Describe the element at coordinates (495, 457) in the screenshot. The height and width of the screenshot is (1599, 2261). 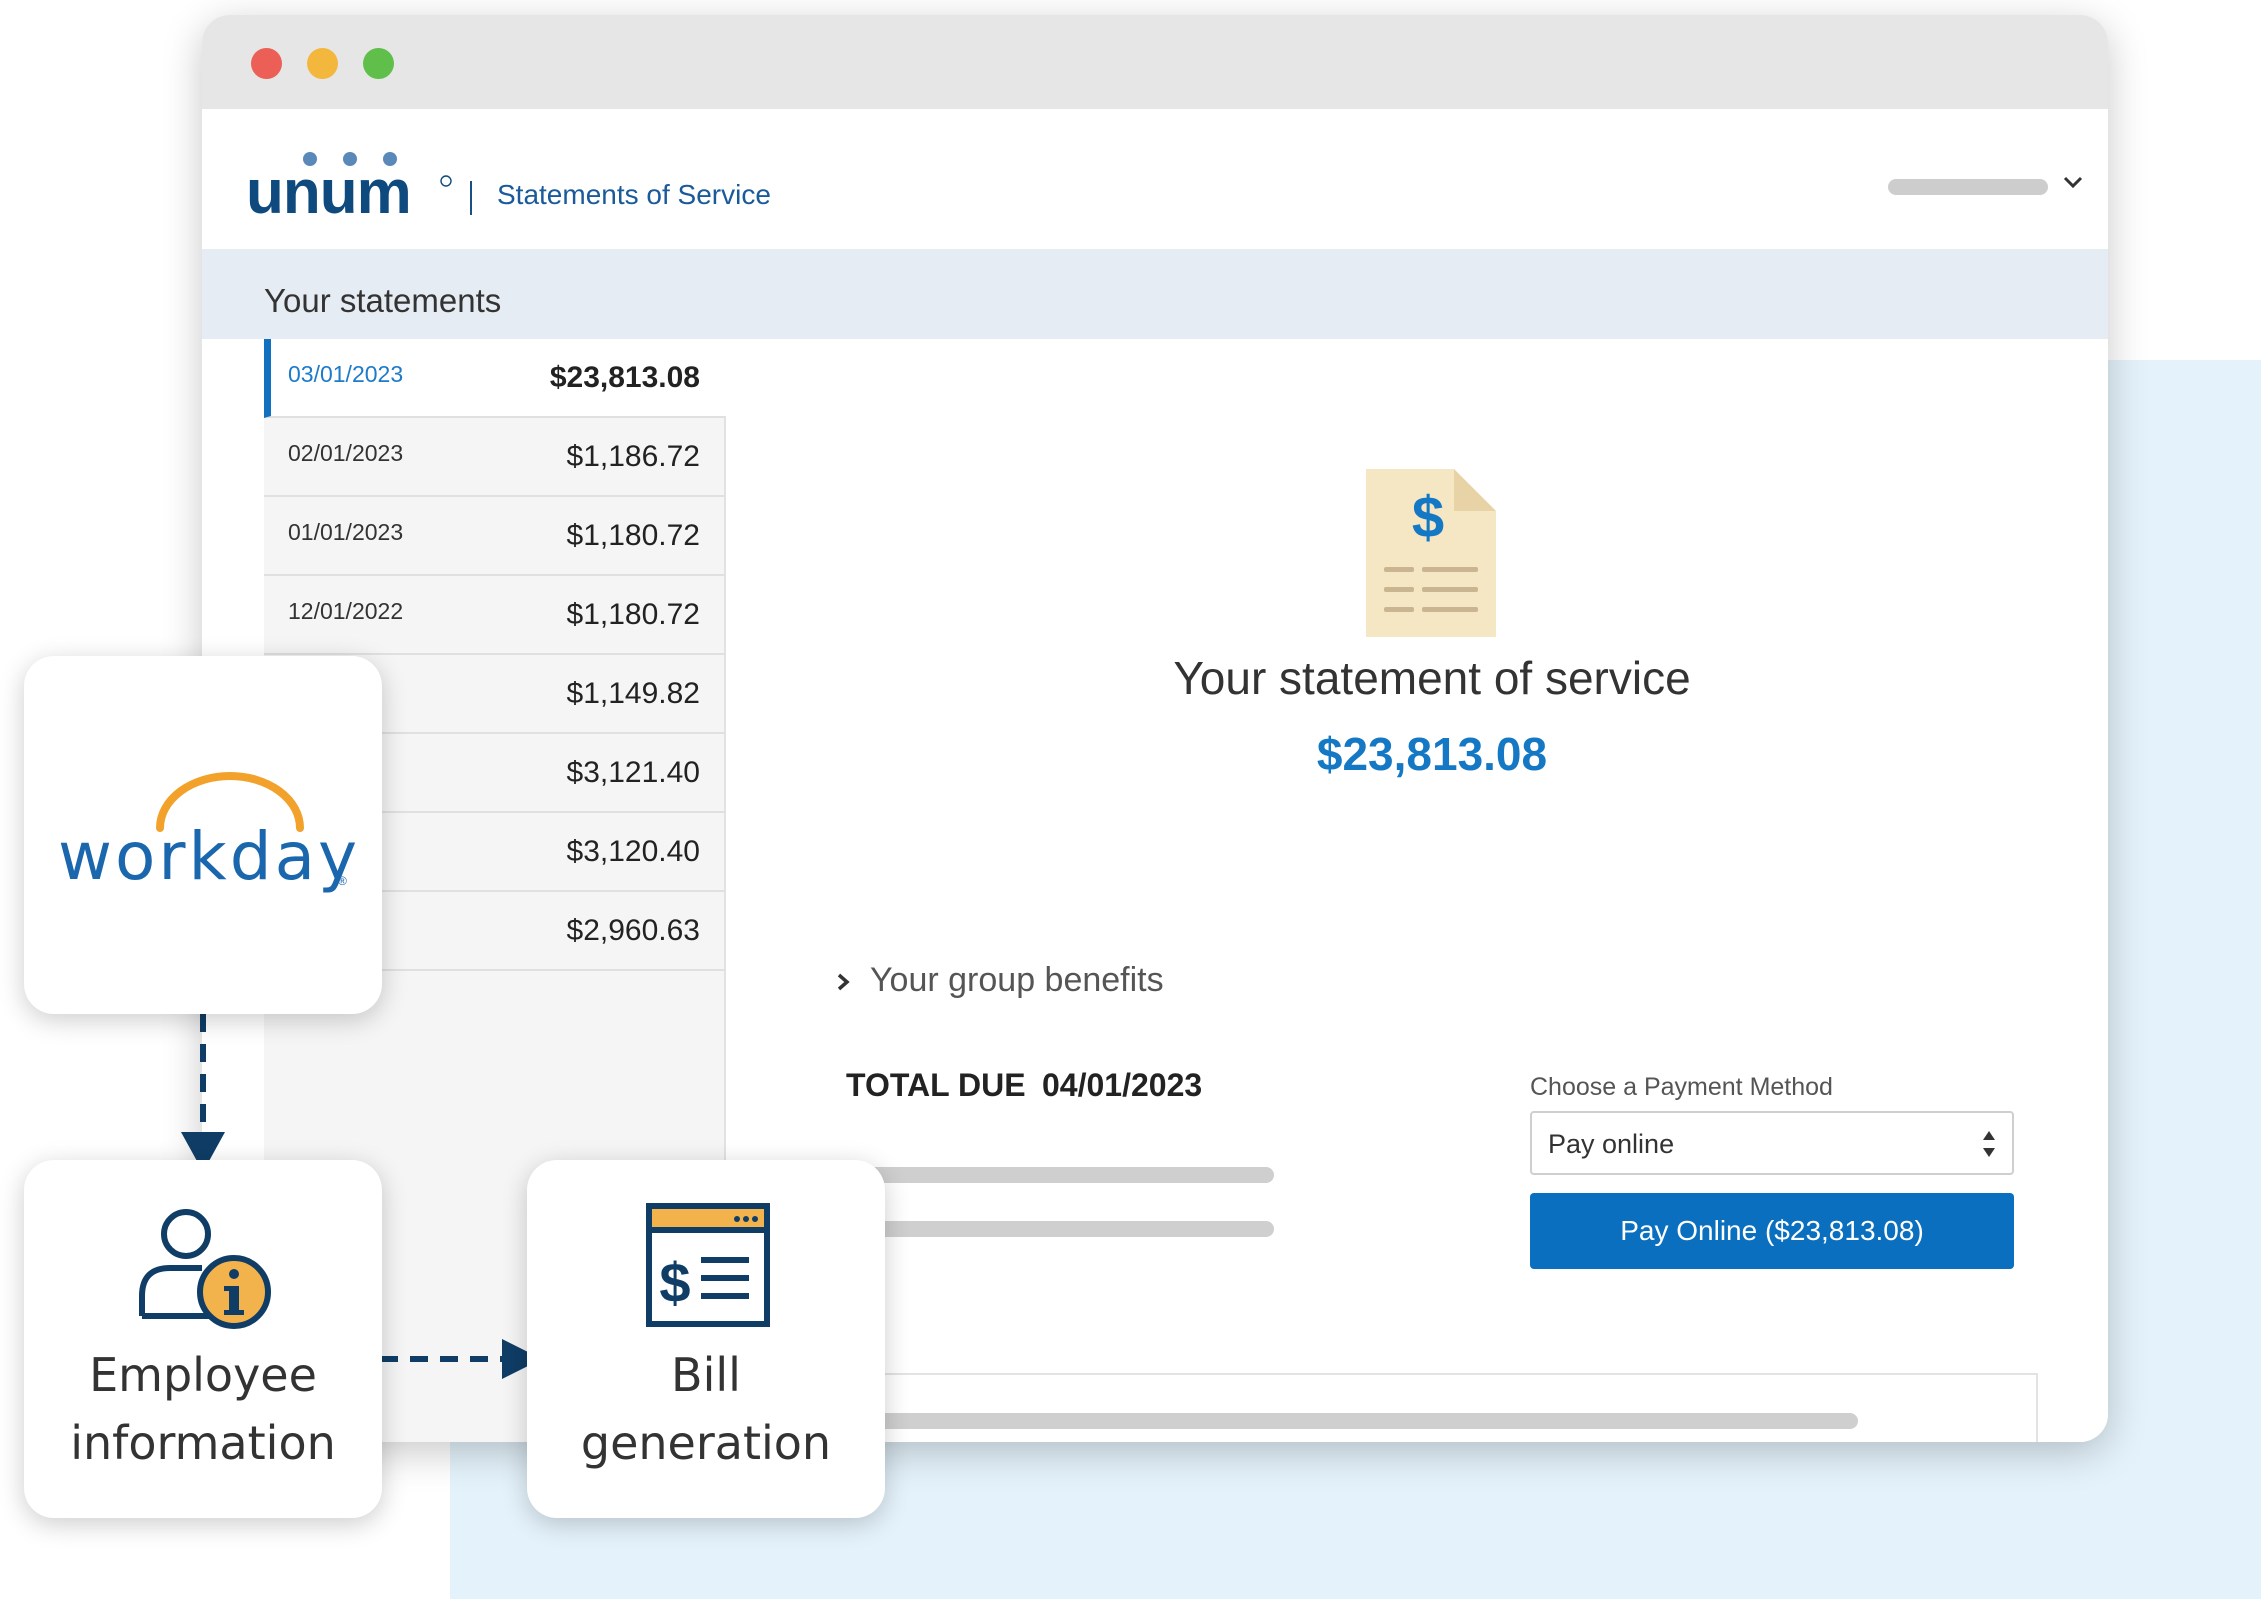
I see `statement-row: 02/01/2023 $1,186.72` at that location.